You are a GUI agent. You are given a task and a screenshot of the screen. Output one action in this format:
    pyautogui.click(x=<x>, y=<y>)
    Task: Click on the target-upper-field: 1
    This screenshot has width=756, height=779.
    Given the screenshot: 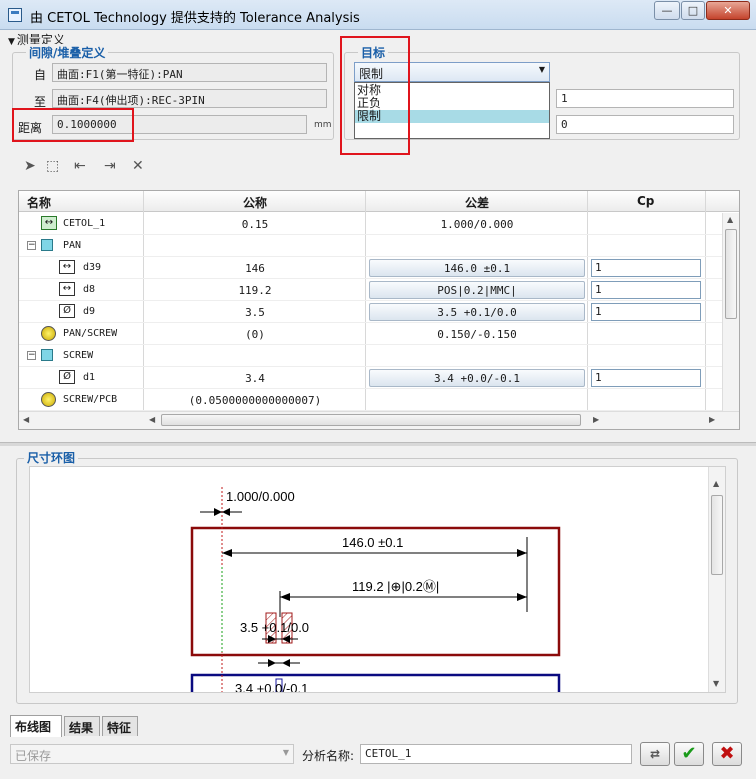 What is the action you would take?
    pyautogui.click(x=645, y=98)
    